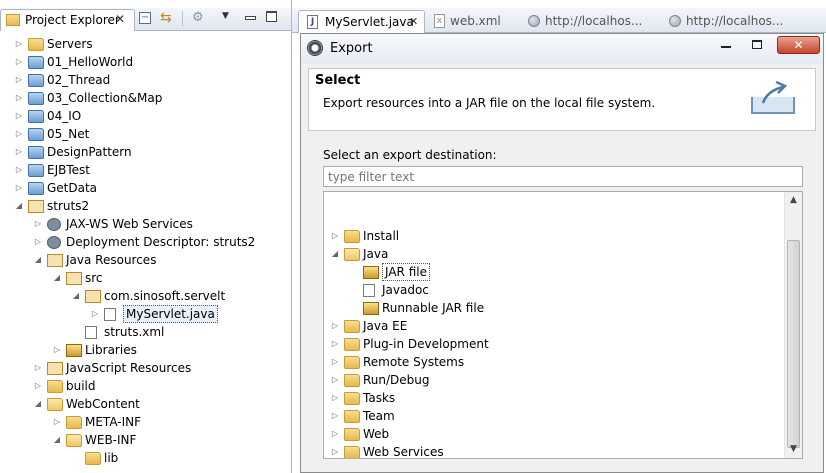  What do you see at coordinates (554, 308) in the screenshot?
I see `wizard-tree-item: Runnable JAR file` at bounding box center [554, 308].